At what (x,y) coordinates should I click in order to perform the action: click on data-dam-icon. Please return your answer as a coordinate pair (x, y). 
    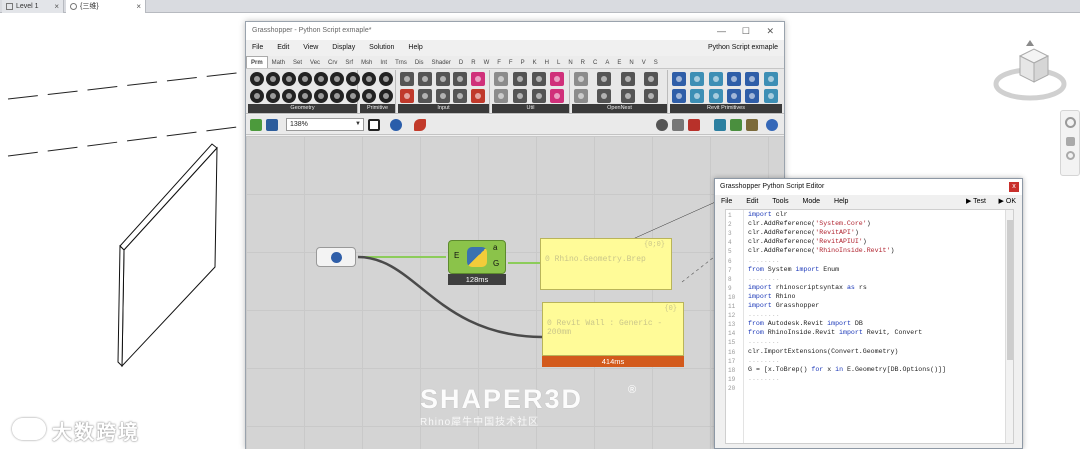
    Looking at the image, I should click on (501, 79).